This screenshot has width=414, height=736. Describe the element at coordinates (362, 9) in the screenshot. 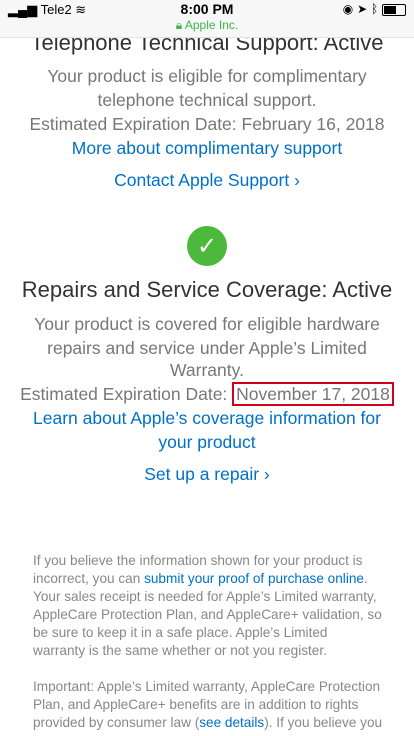

I see `location-icon: ➤` at that location.